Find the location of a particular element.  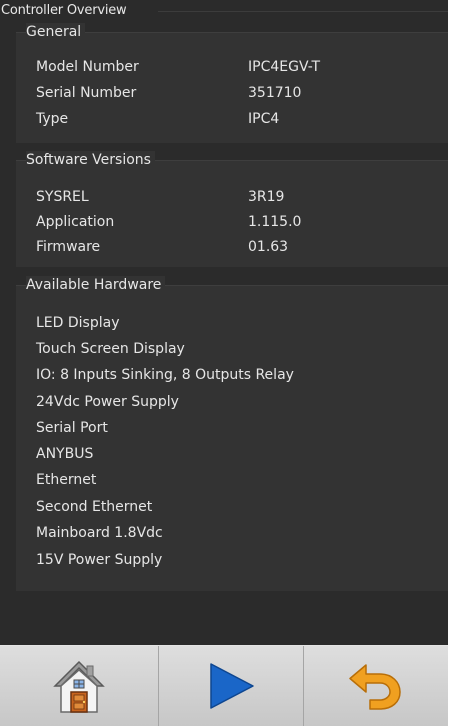

footer-toolbar is located at coordinates (224, 685).